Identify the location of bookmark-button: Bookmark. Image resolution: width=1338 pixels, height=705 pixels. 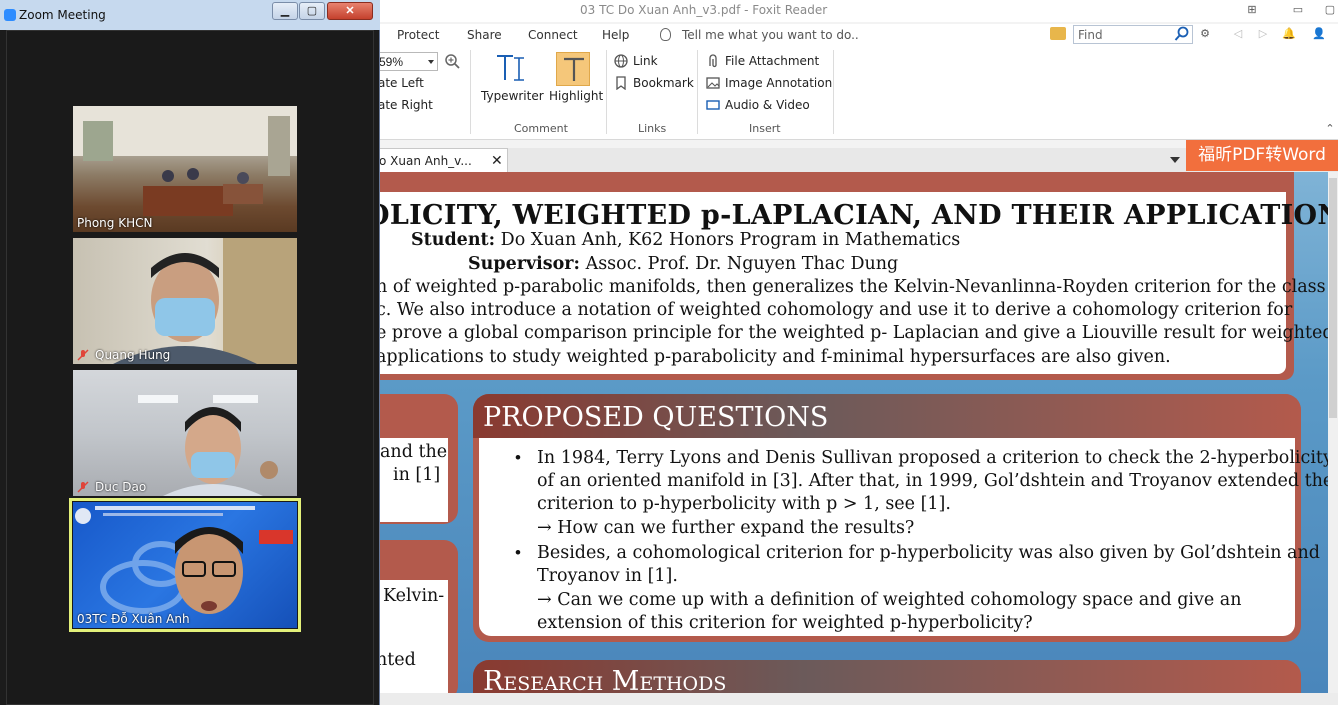
(663, 83).